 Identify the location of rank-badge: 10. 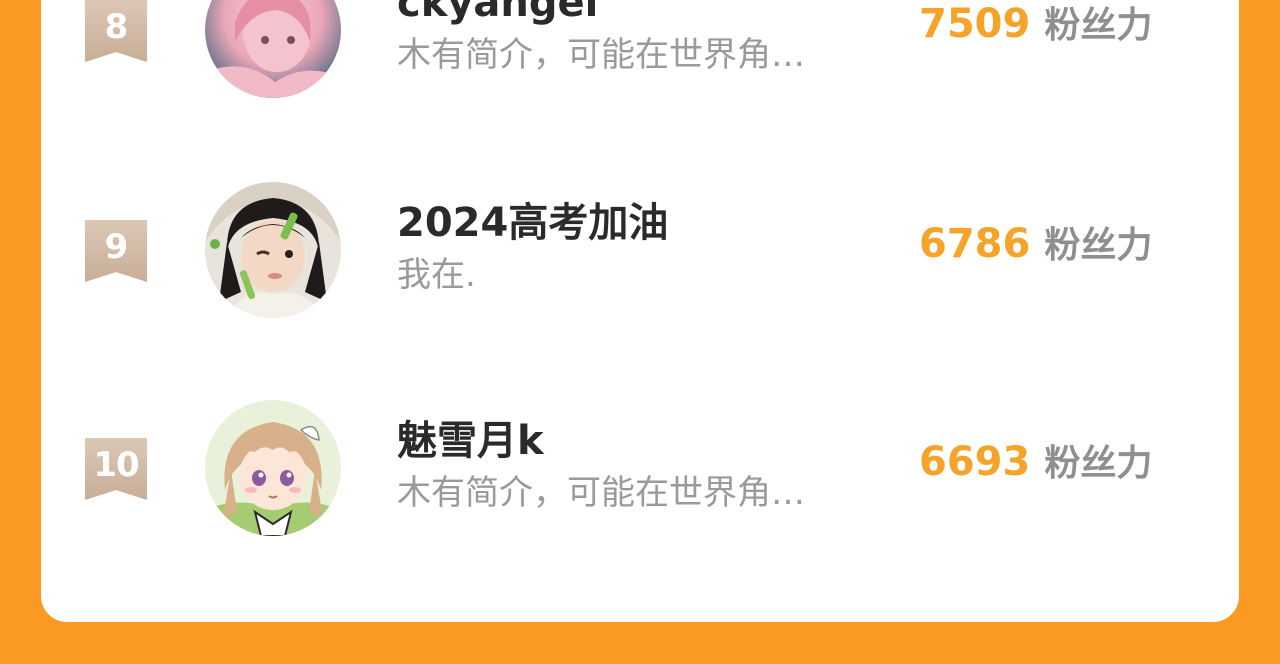
(116, 469).